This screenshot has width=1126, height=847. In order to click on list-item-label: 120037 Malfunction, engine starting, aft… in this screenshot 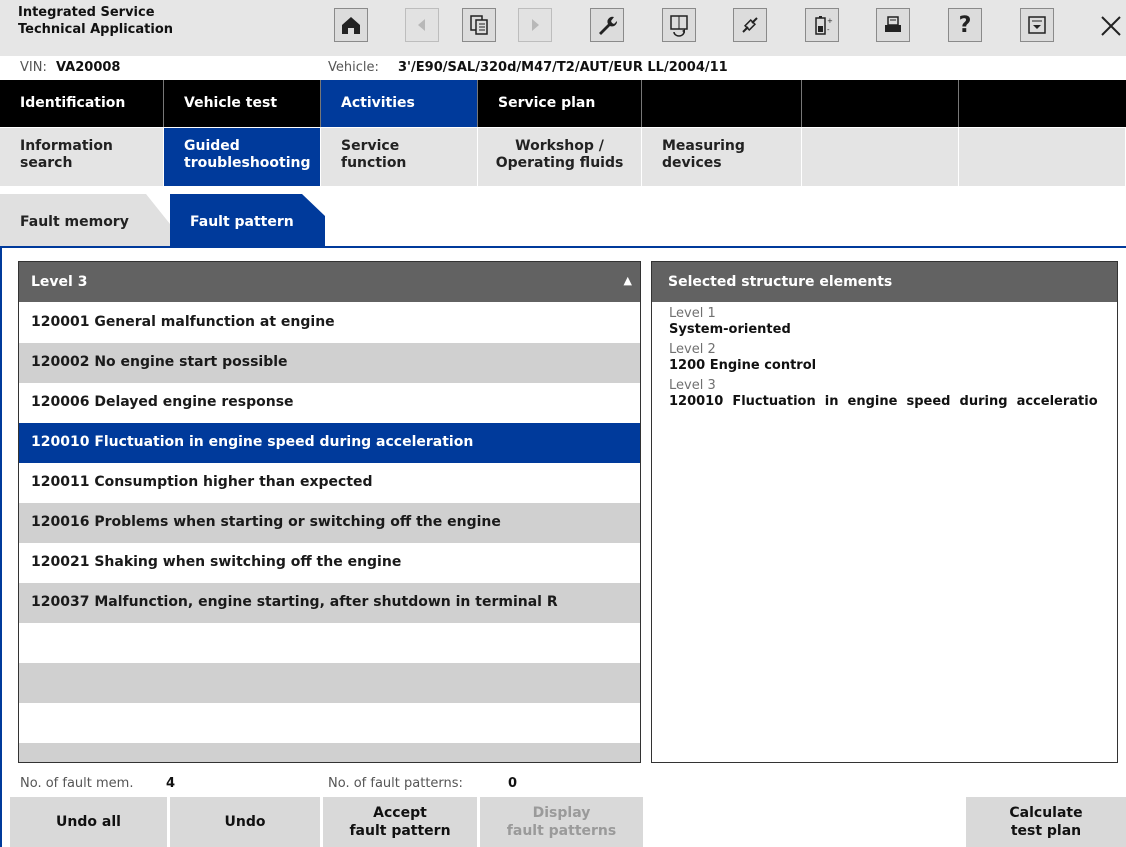, I will do `click(294, 602)`.